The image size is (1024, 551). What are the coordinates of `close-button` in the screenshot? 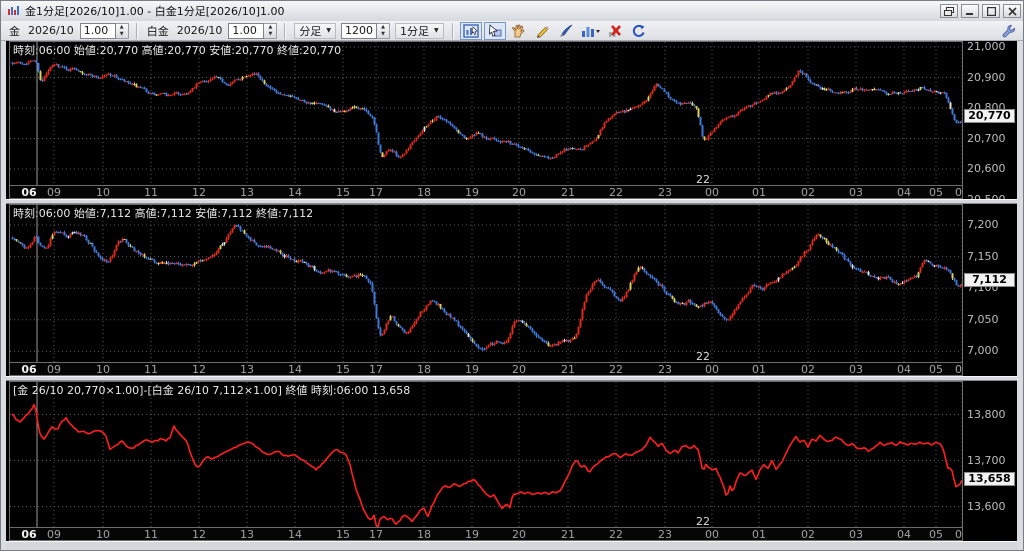 It's located at (1012, 11).